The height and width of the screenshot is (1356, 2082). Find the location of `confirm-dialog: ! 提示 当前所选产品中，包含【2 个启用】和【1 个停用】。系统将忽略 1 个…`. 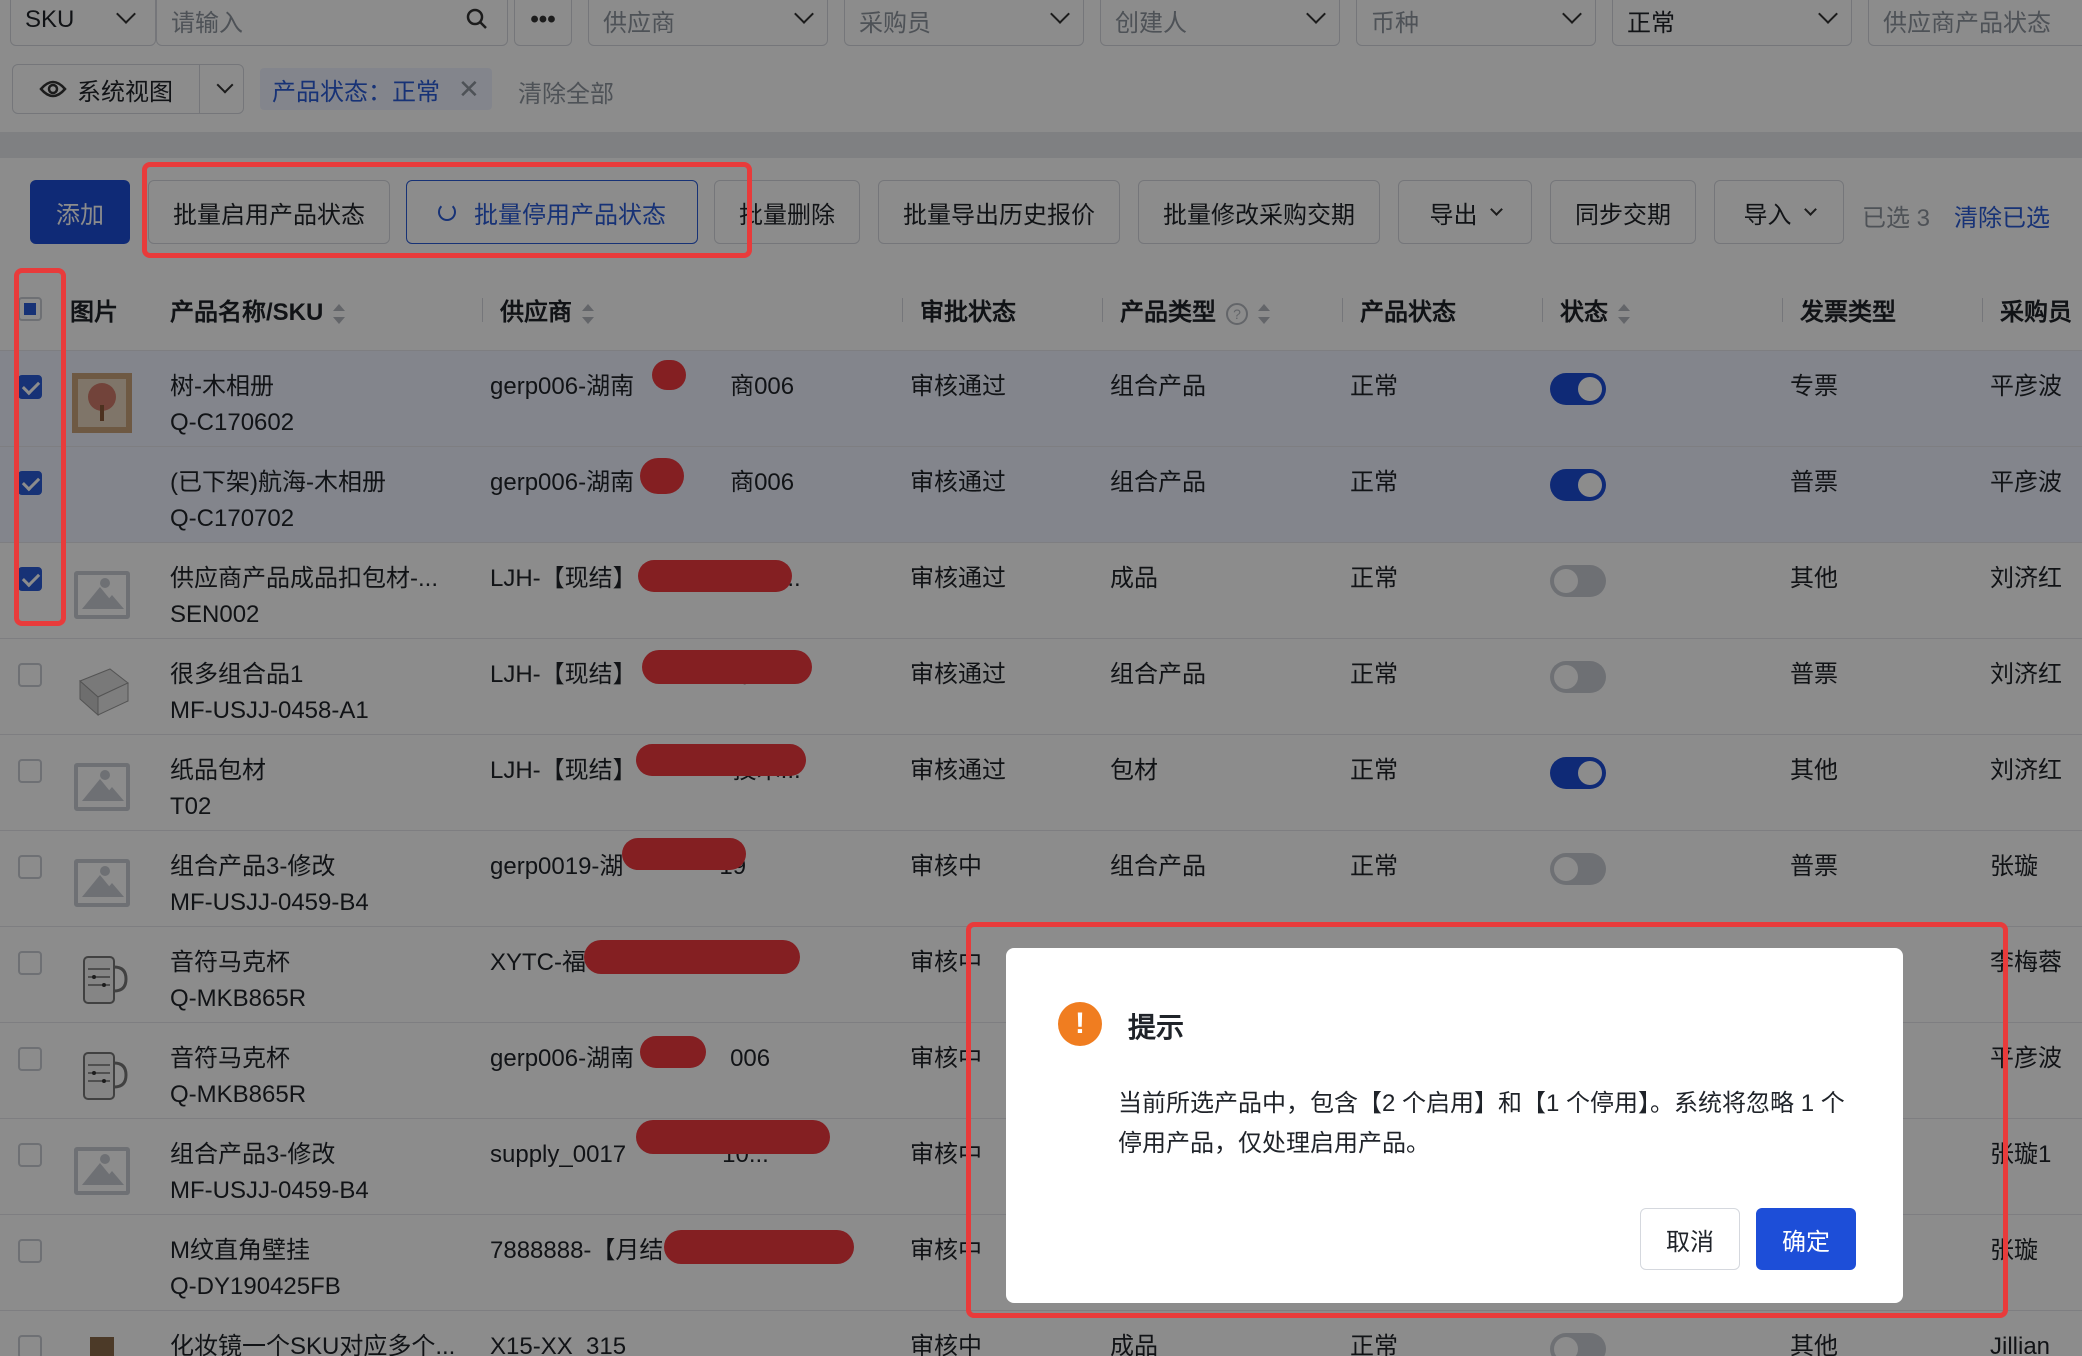

confirm-dialog: ! 提示 当前所选产品中，包含【2 个启用】和【1 个停用】。系统将忽略 1 个… is located at coordinates (1454, 1125).